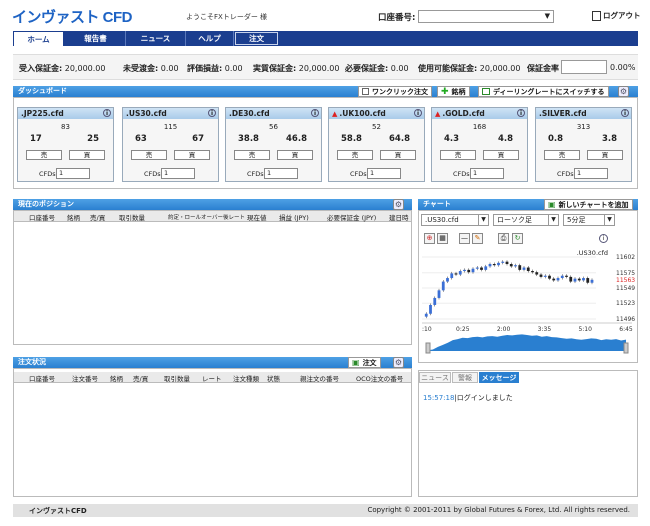  I want to click on x-tick-label: 2:00, so click(504, 329).